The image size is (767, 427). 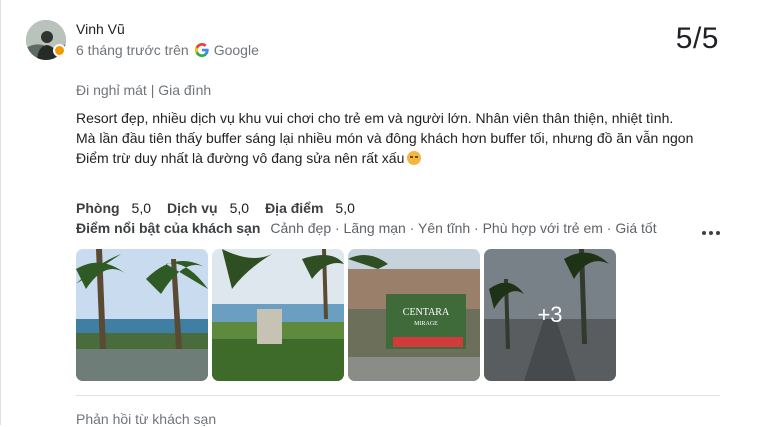 I want to click on more-photos-count: +3, so click(x=550, y=315).